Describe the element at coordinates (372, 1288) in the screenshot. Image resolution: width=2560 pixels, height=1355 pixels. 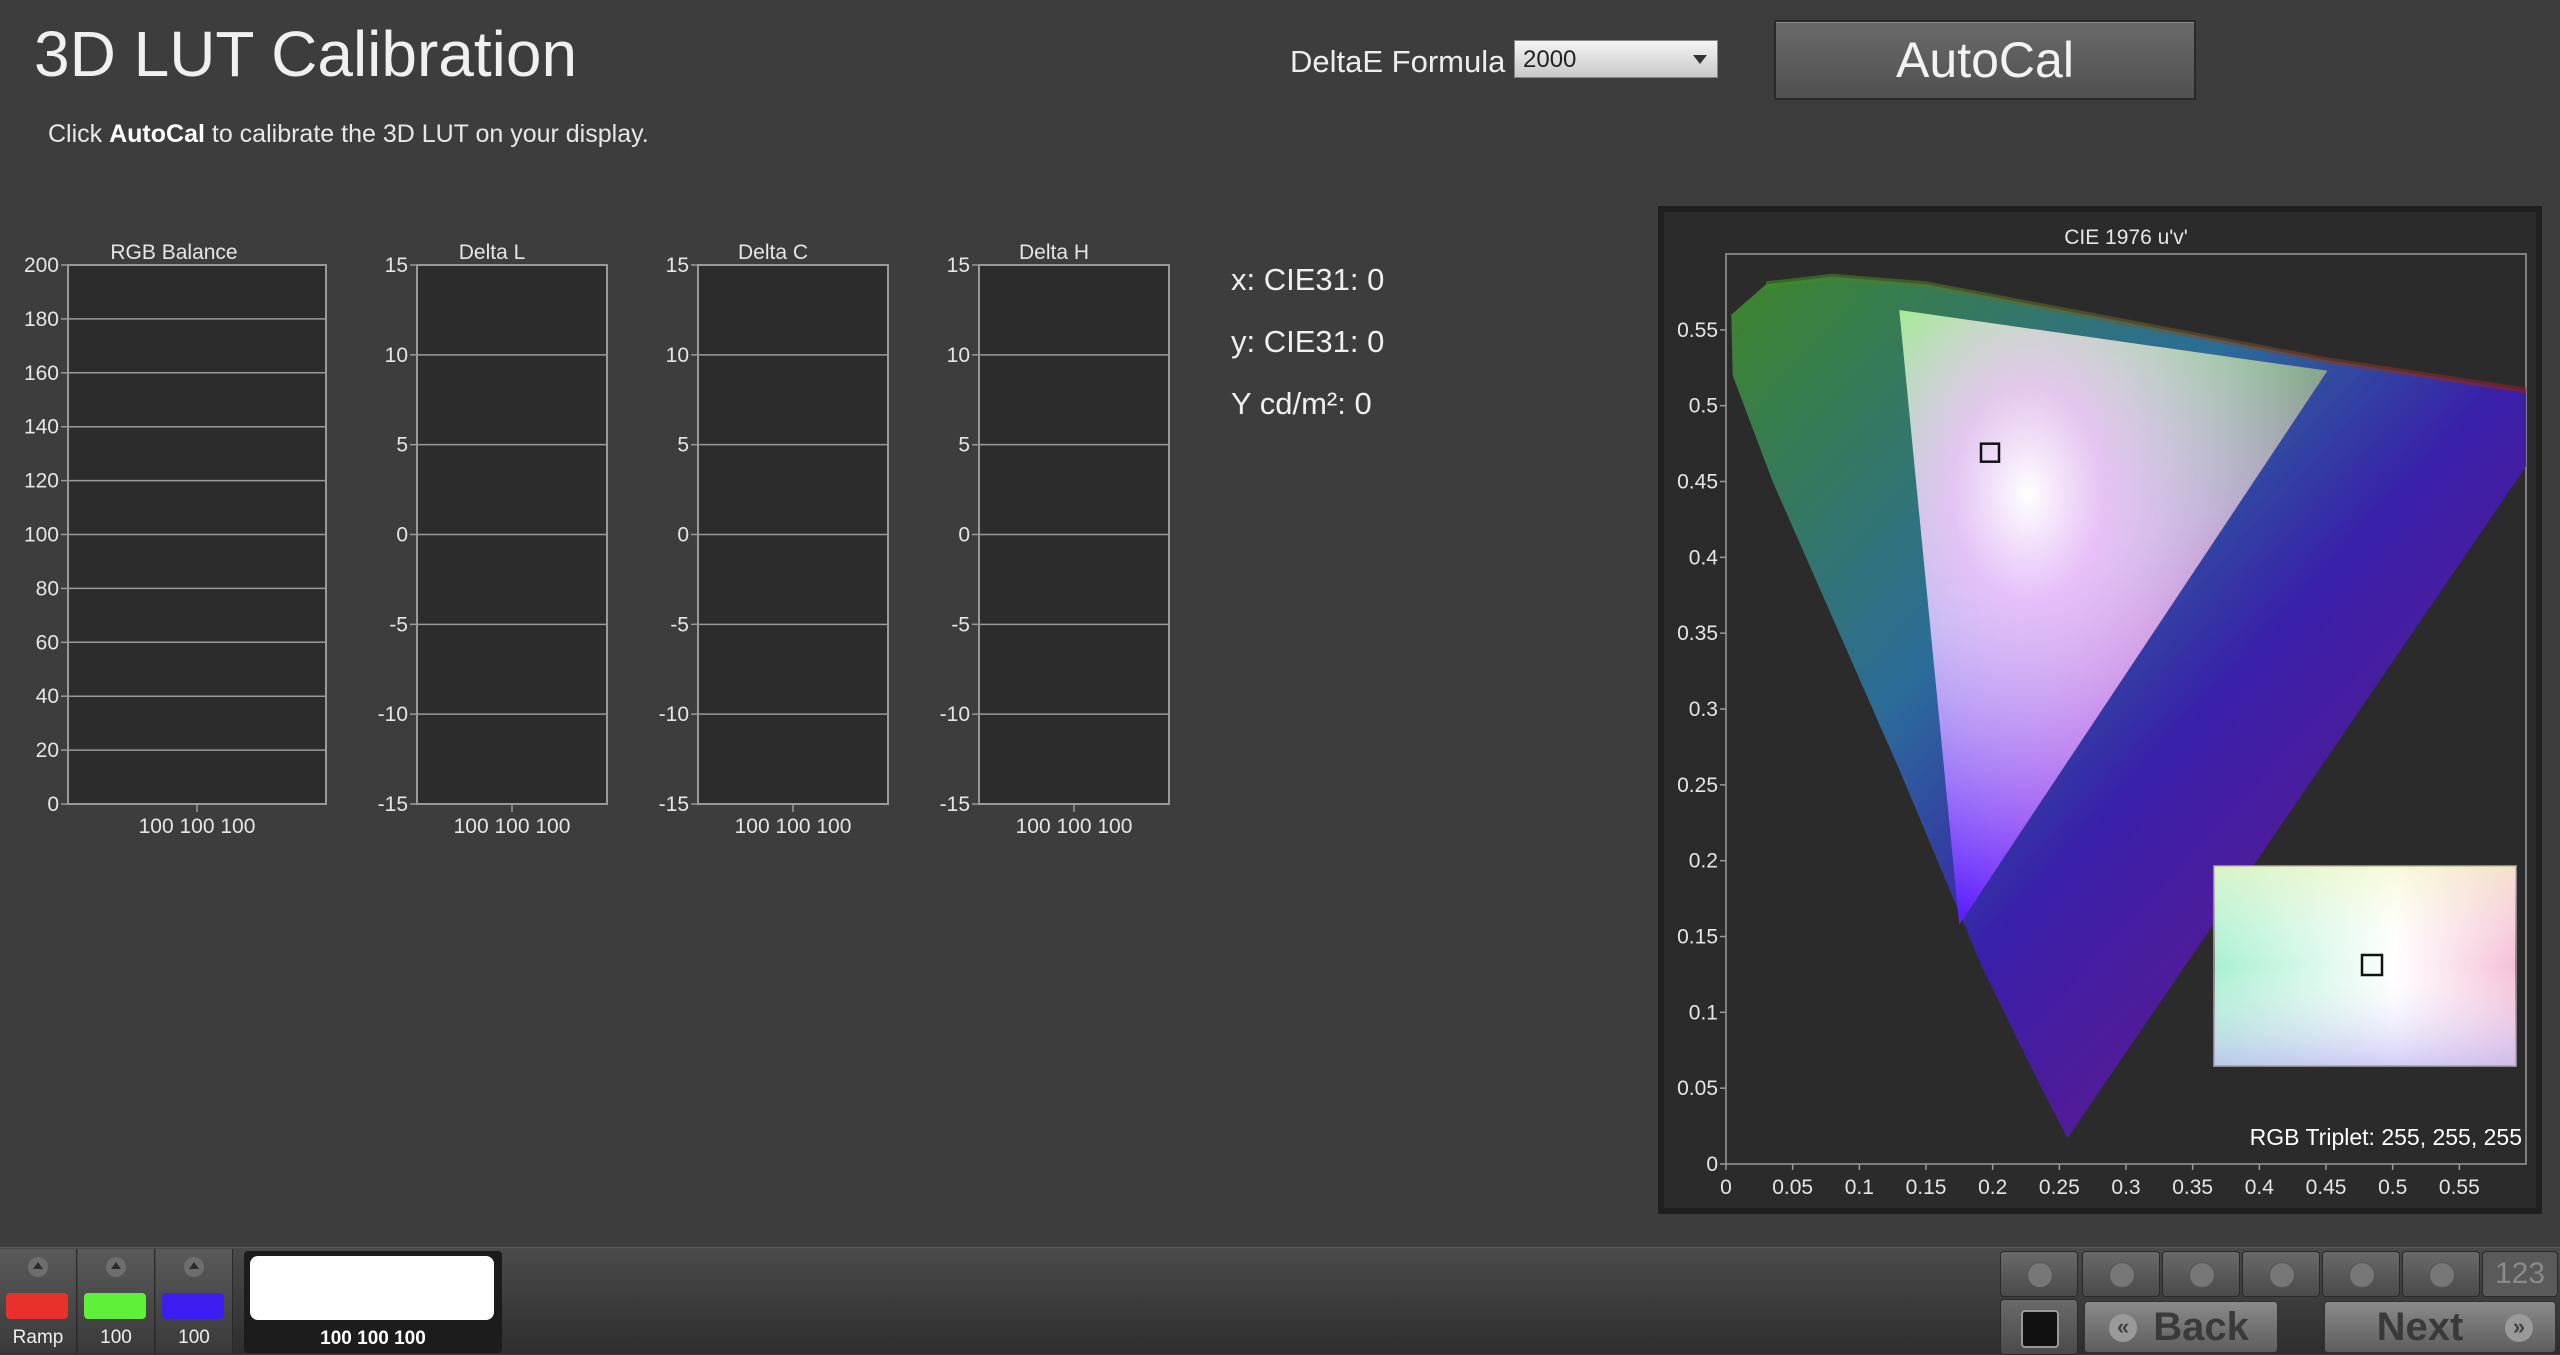
I see `patch-color` at that location.